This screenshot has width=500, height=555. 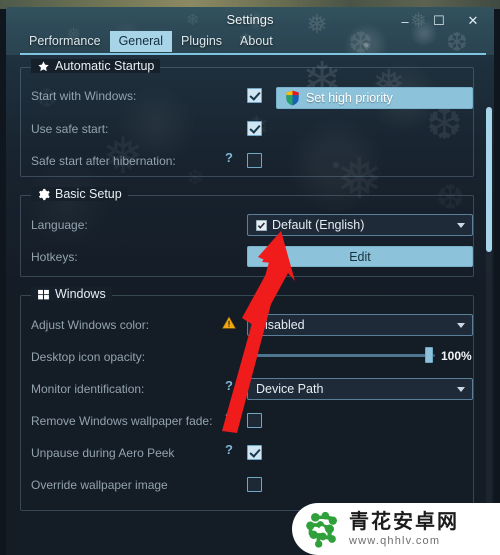 I want to click on group-basic-setup: Basic Setup Language: Default (English), so click(x=247, y=232).